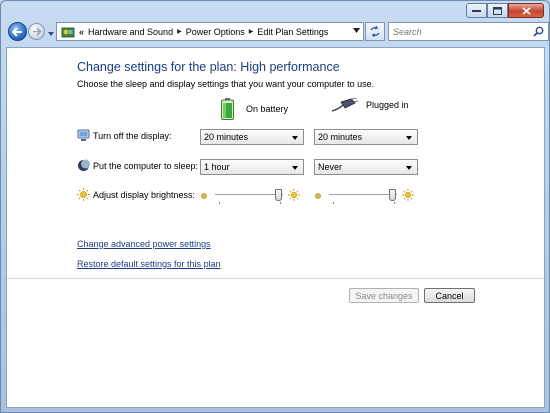 The width and height of the screenshot is (550, 413). I want to click on breadcrumb-overflow: «, so click(81, 32).